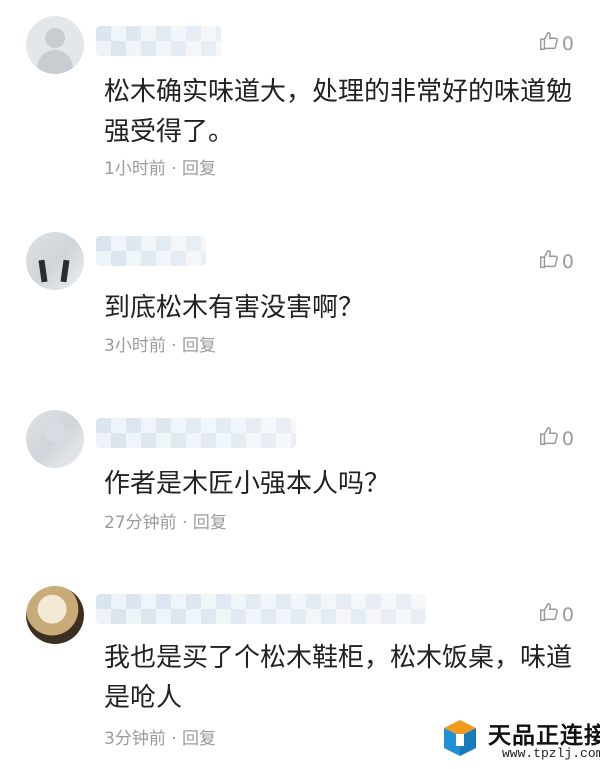 This screenshot has width=600, height=769. What do you see at coordinates (338, 678) in the screenshot?
I see `comment-text: 我也是买了个松木鞋柜，松木饭桌，味道是呛人` at bounding box center [338, 678].